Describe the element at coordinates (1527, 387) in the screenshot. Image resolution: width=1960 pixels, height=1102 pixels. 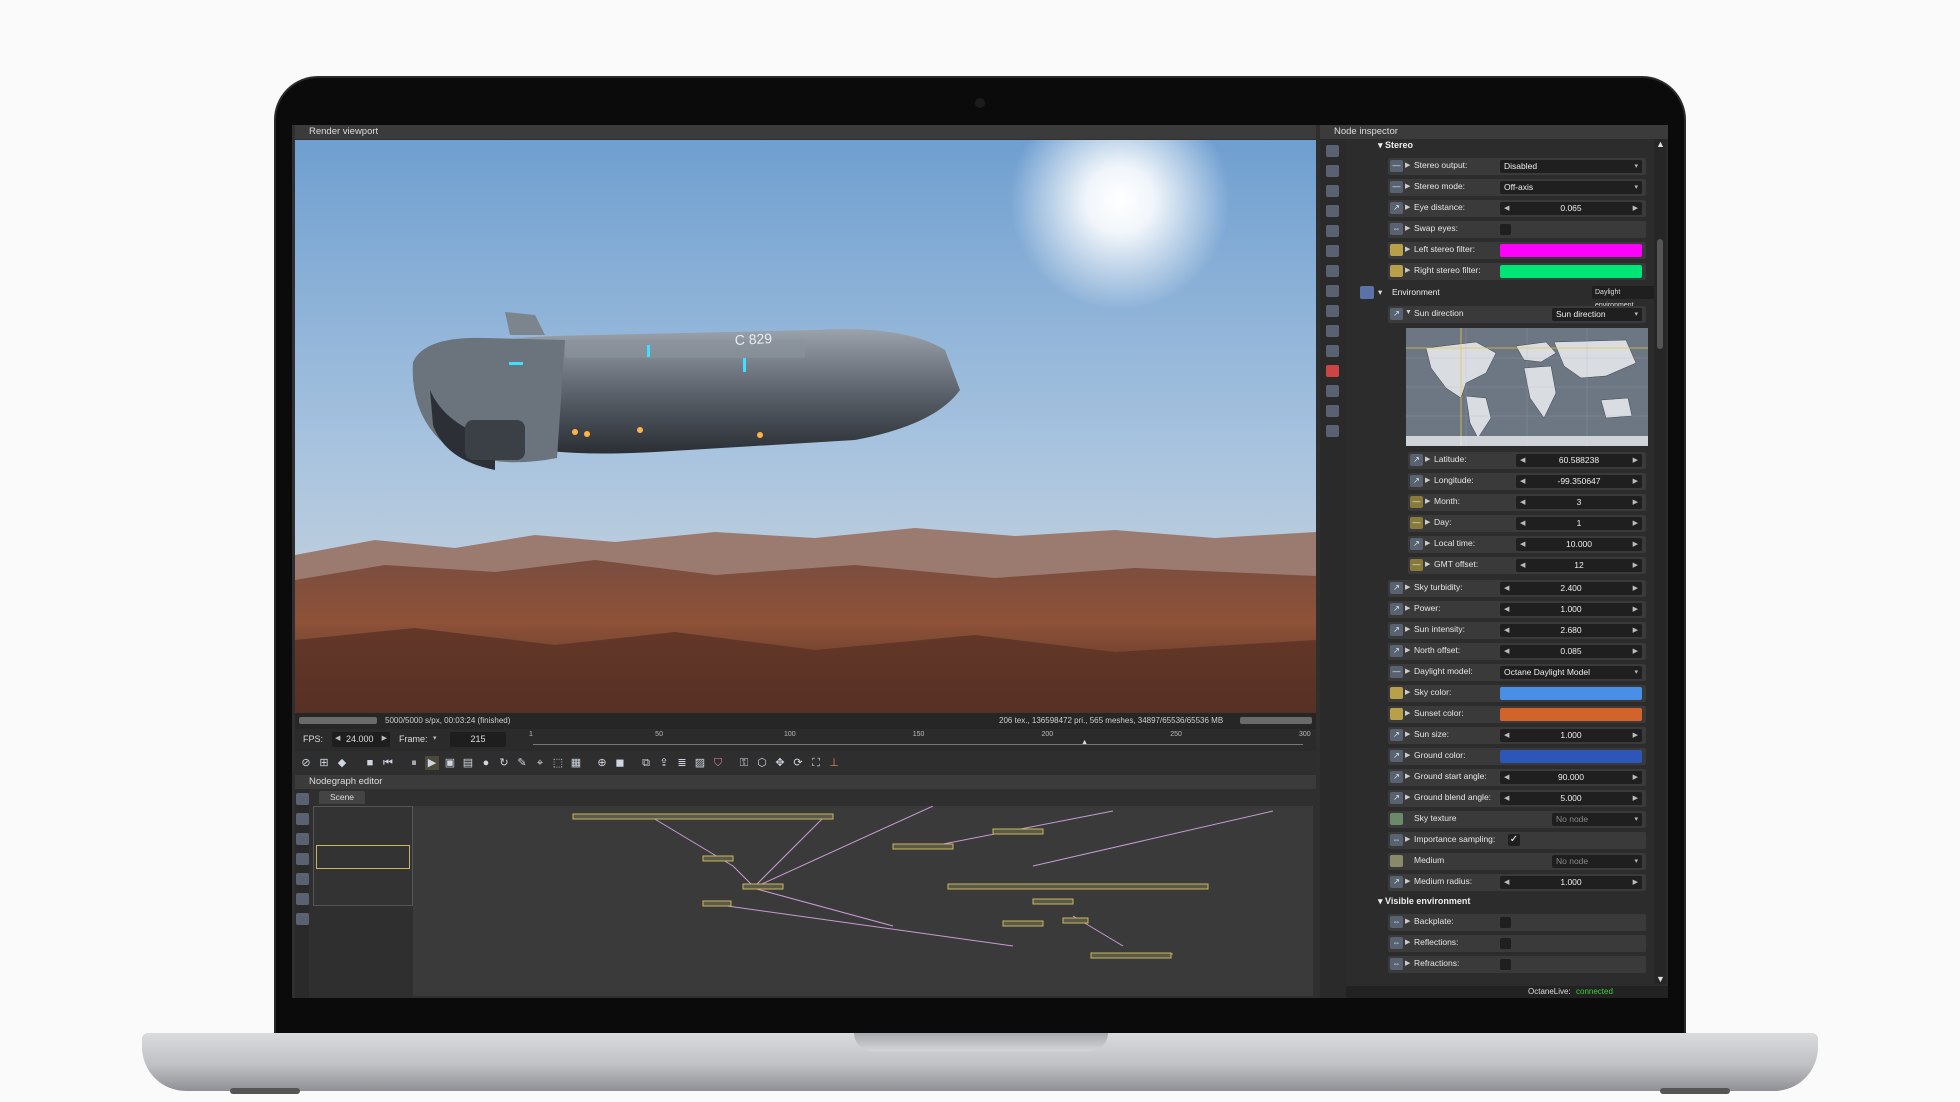
I see `sun-direction-world-map` at that location.